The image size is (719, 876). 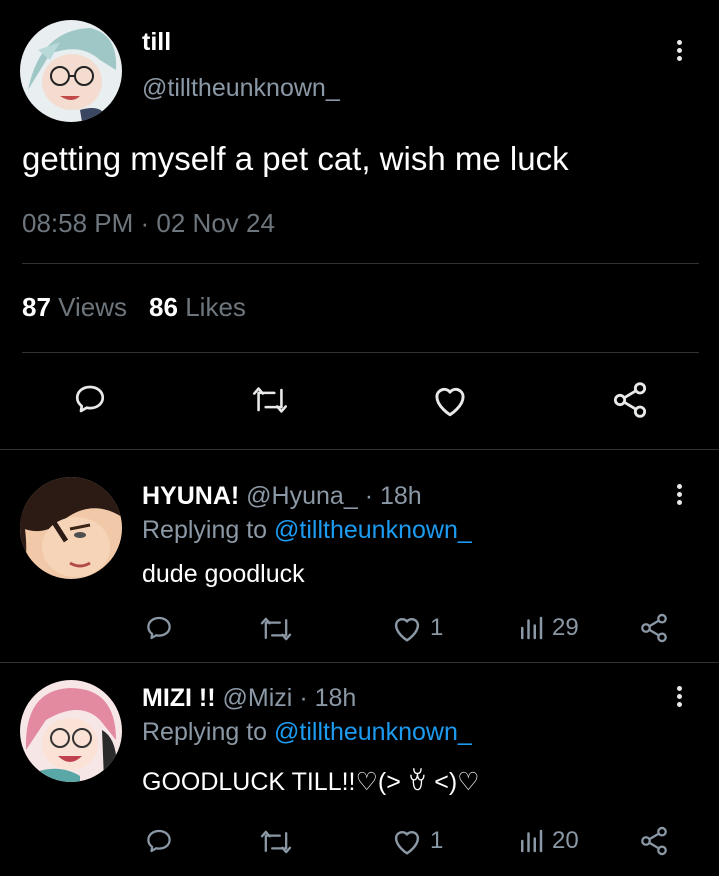 What do you see at coordinates (179, 698) in the screenshot?
I see `reply-display-name: MIZI !!` at bounding box center [179, 698].